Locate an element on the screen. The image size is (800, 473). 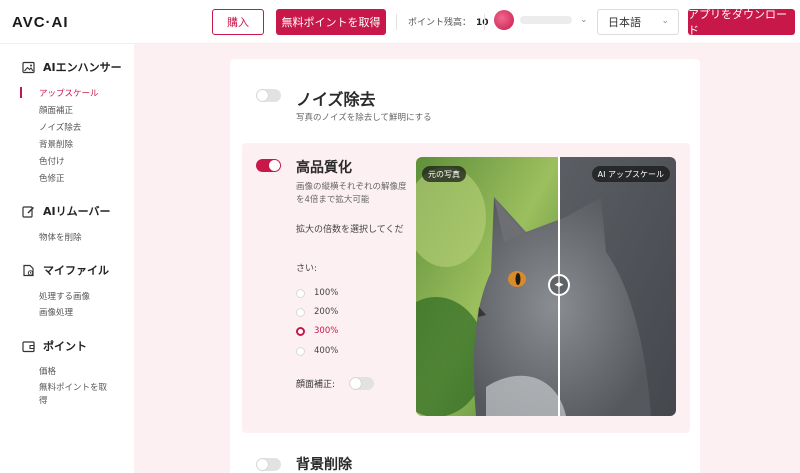
edit-icon is located at coordinates (28, 211).